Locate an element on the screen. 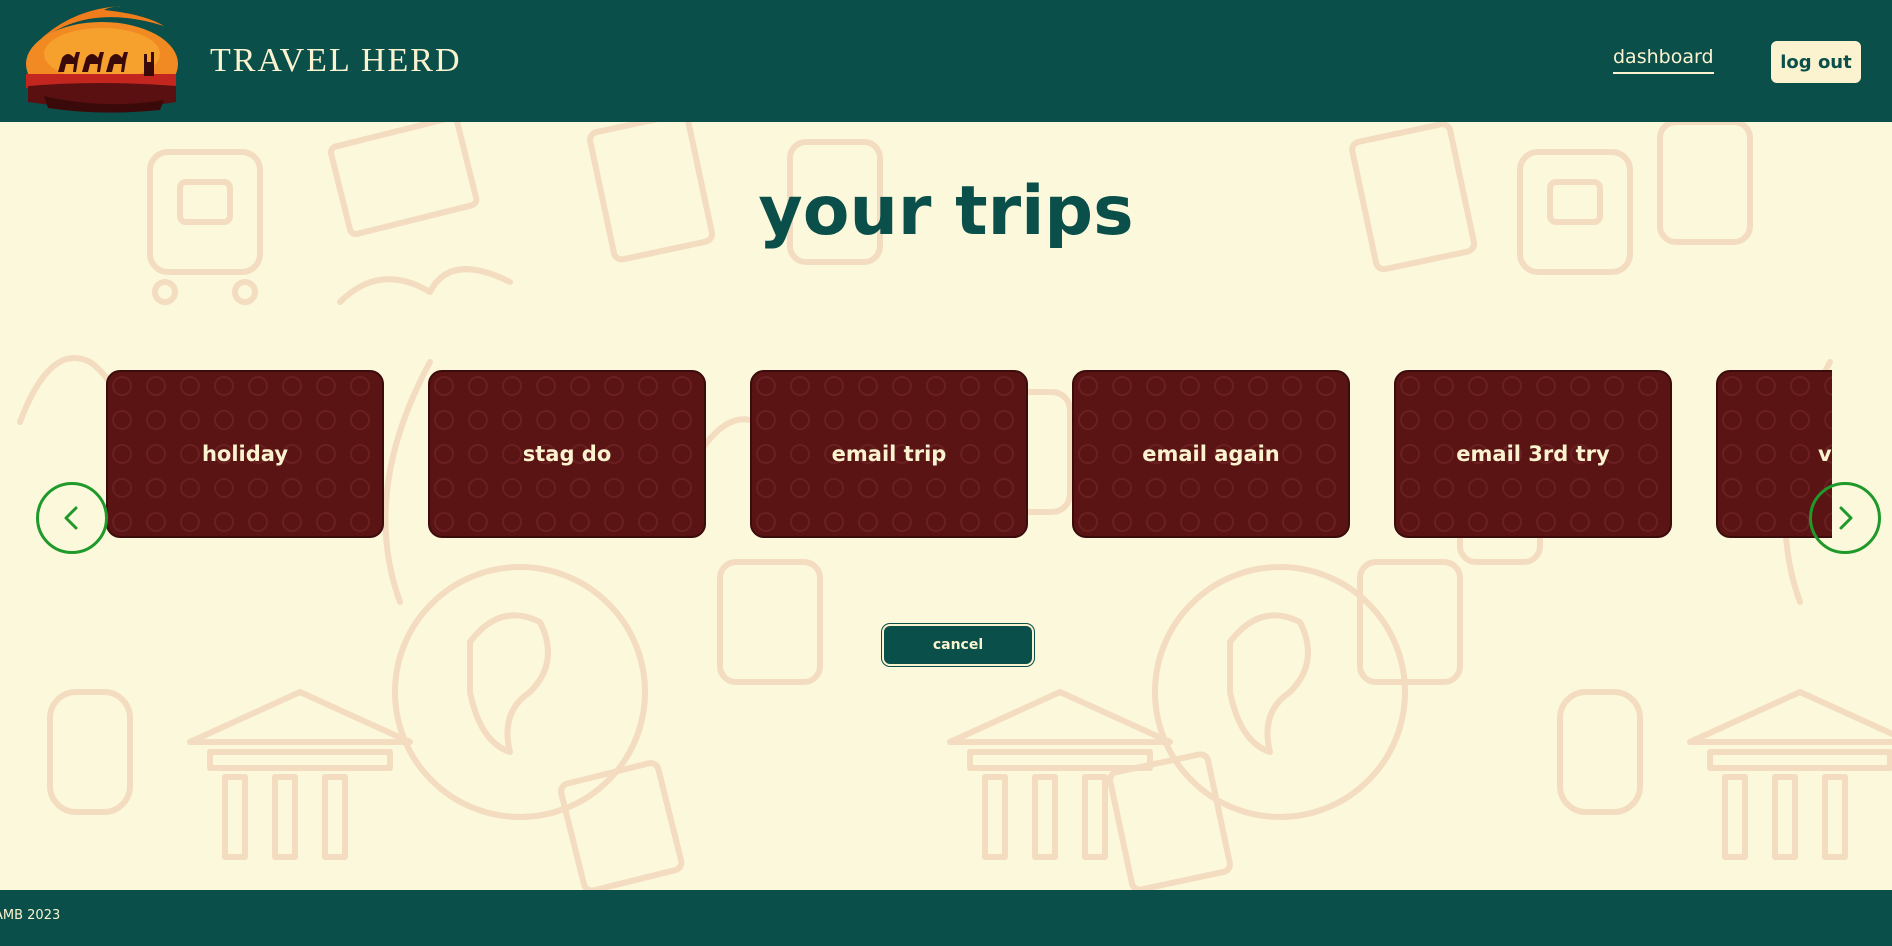 The height and width of the screenshot is (946, 1892). brand-name: TRAVEL HERD is located at coordinates (336, 61).